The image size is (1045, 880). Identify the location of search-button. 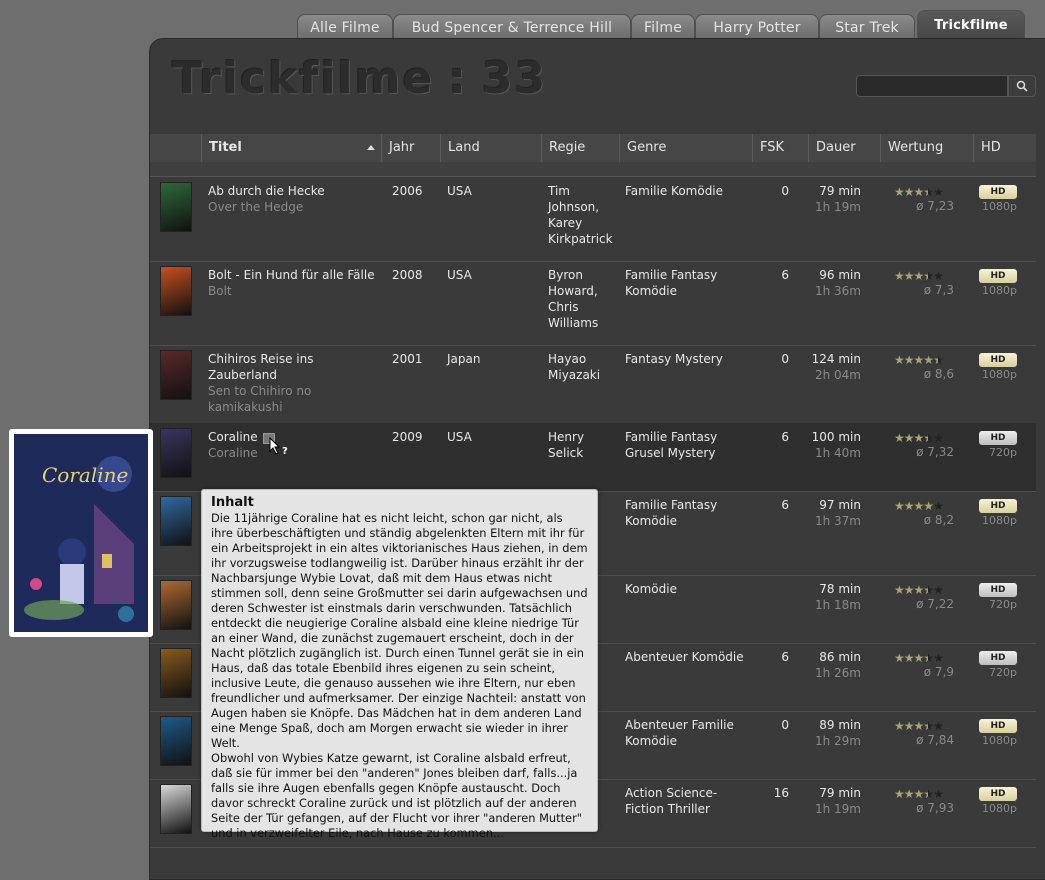
(1022, 86).